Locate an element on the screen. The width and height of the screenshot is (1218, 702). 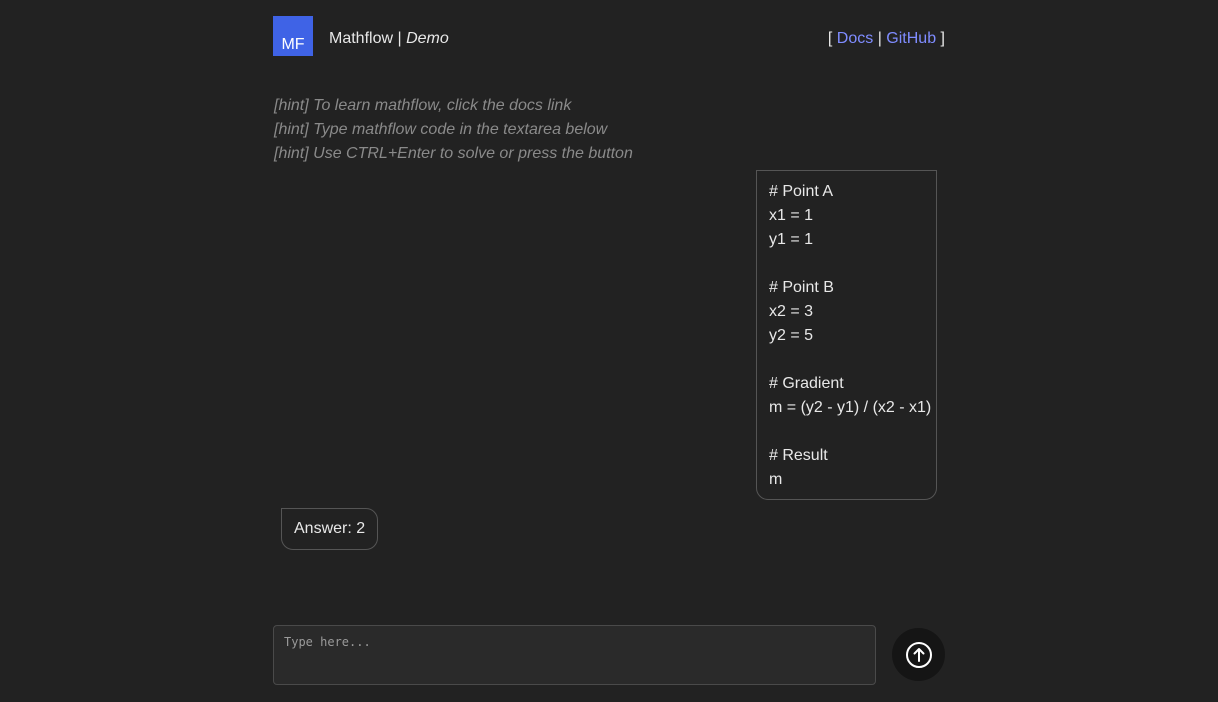
bracket-open: [ is located at coordinates (830, 38).